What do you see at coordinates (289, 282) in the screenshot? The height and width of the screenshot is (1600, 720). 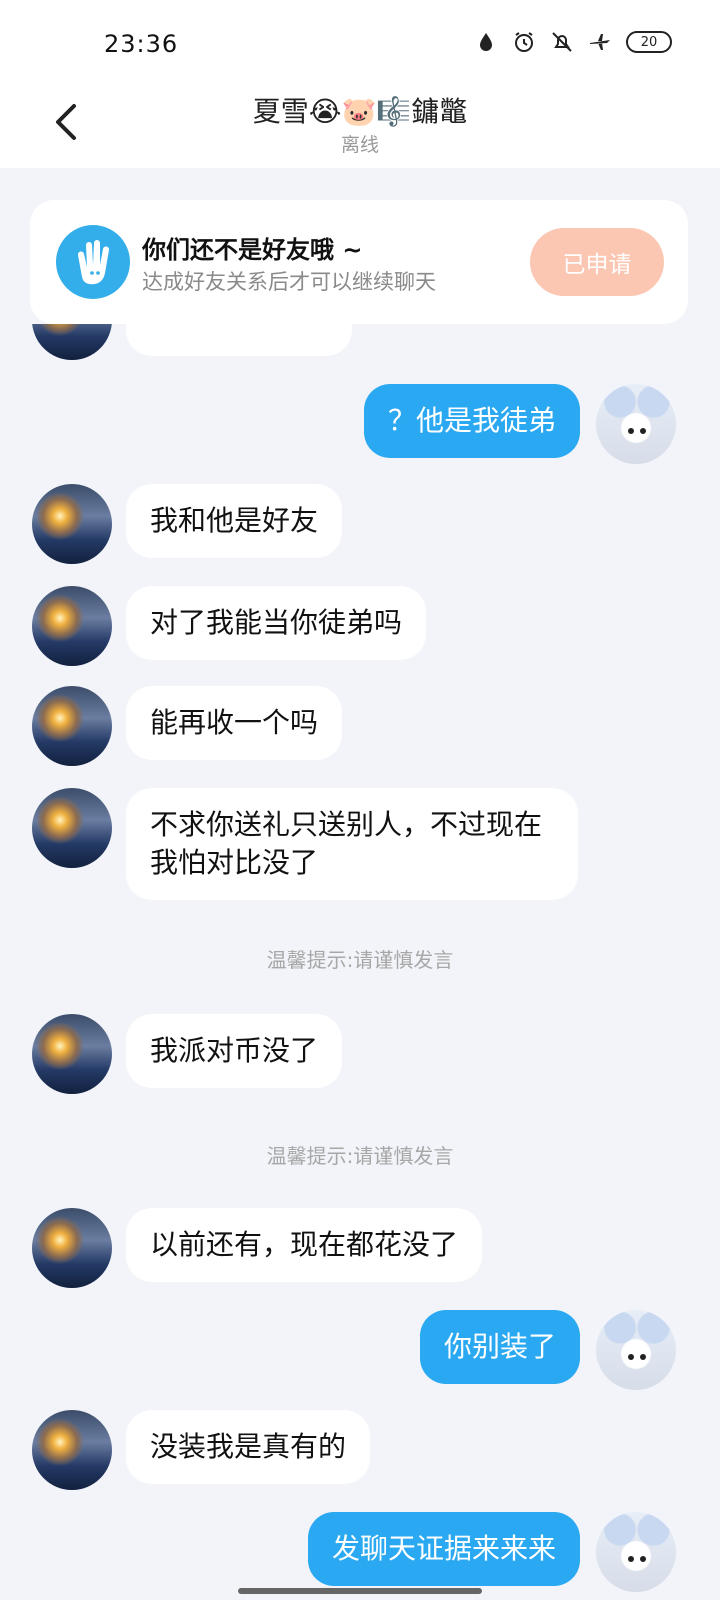 I see `notice-subtitle: 达成好友关系后才可以继续聊天` at bounding box center [289, 282].